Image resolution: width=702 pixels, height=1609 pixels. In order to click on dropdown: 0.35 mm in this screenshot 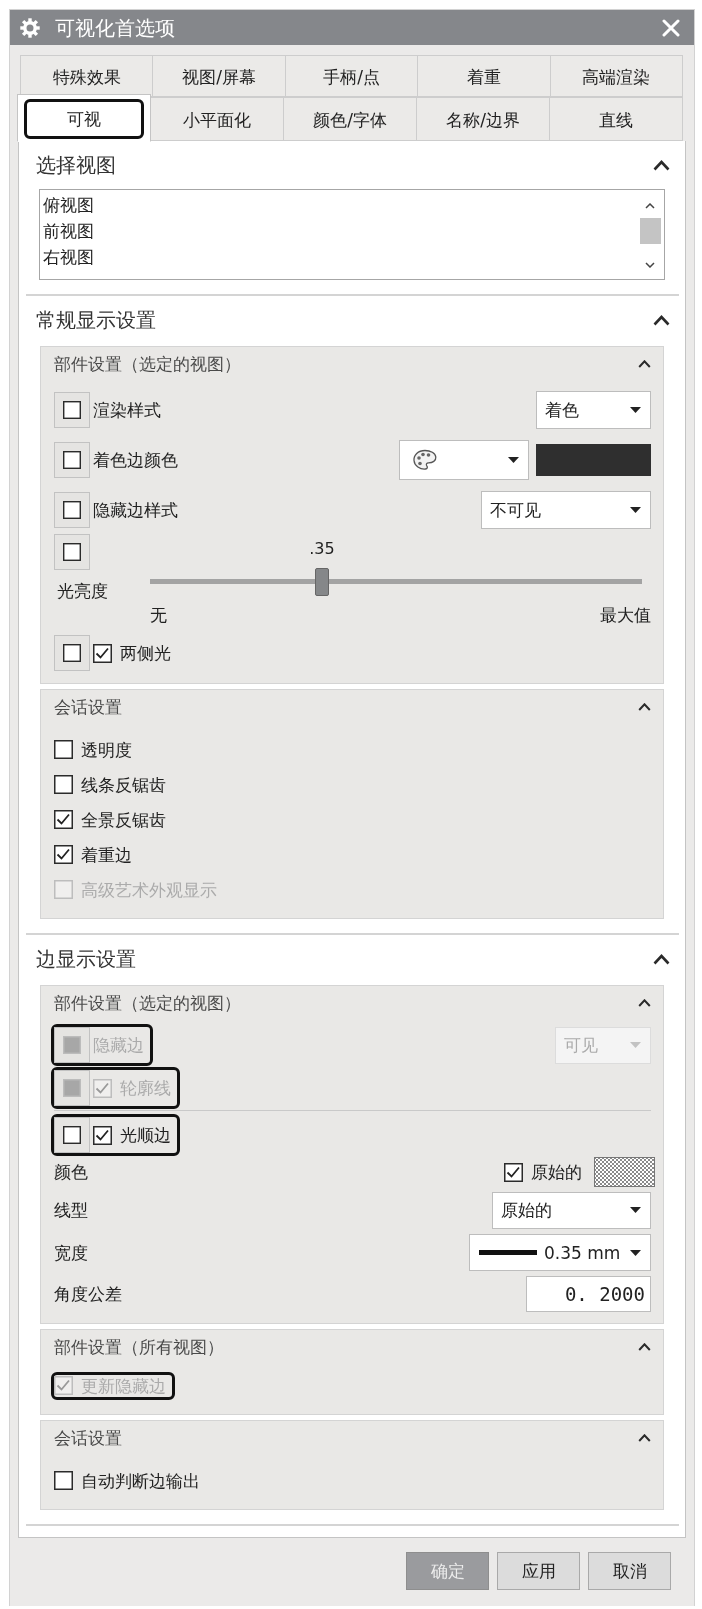, I will do `click(560, 1252)`.